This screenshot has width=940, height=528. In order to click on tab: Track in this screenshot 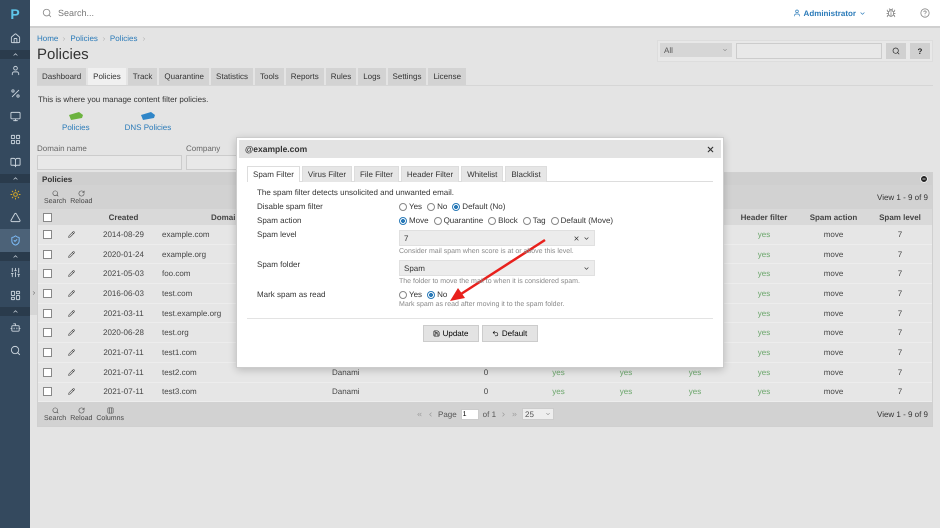, I will do `click(143, 76)`.